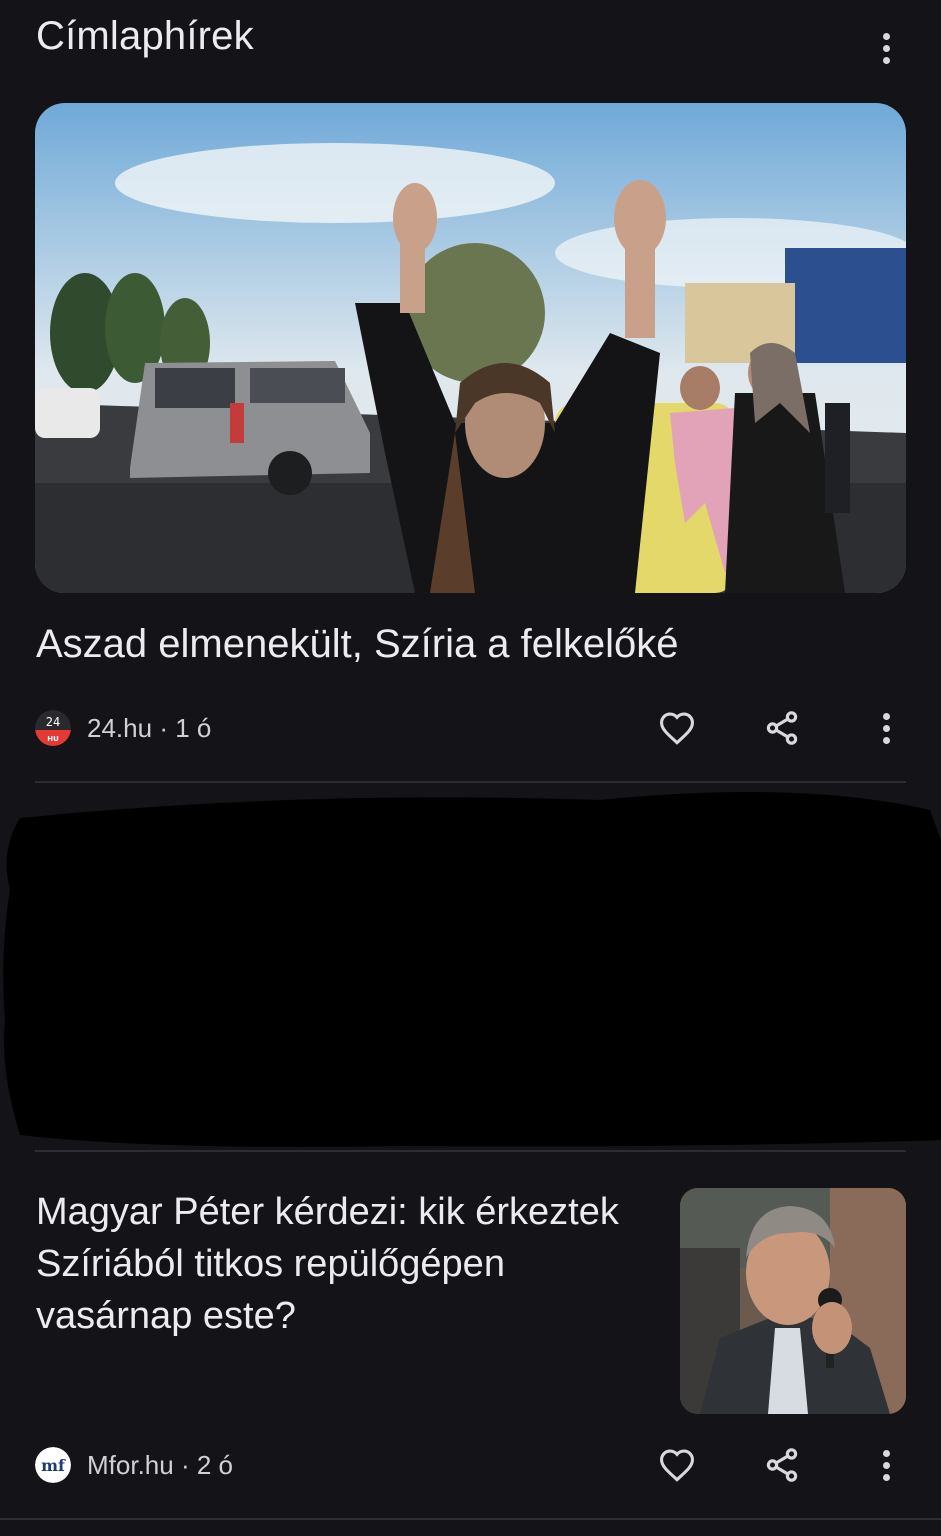 The width and height of the screenshot is (941, 1536). Describe the element at coordinates (886, 728) in the screenshot. I see `article-1-more-icon` at that location.